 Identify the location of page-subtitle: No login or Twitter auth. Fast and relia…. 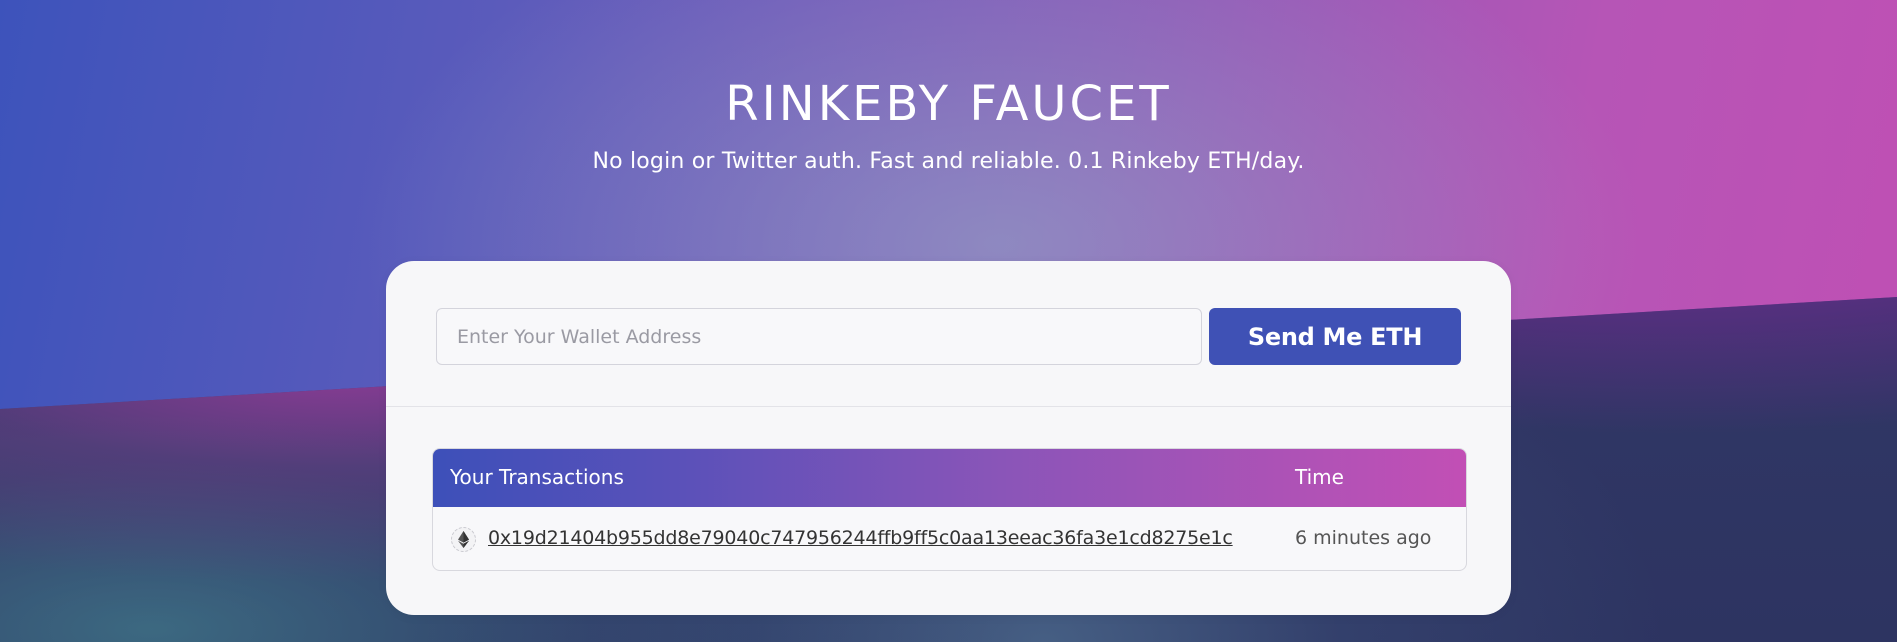
(948, 161).